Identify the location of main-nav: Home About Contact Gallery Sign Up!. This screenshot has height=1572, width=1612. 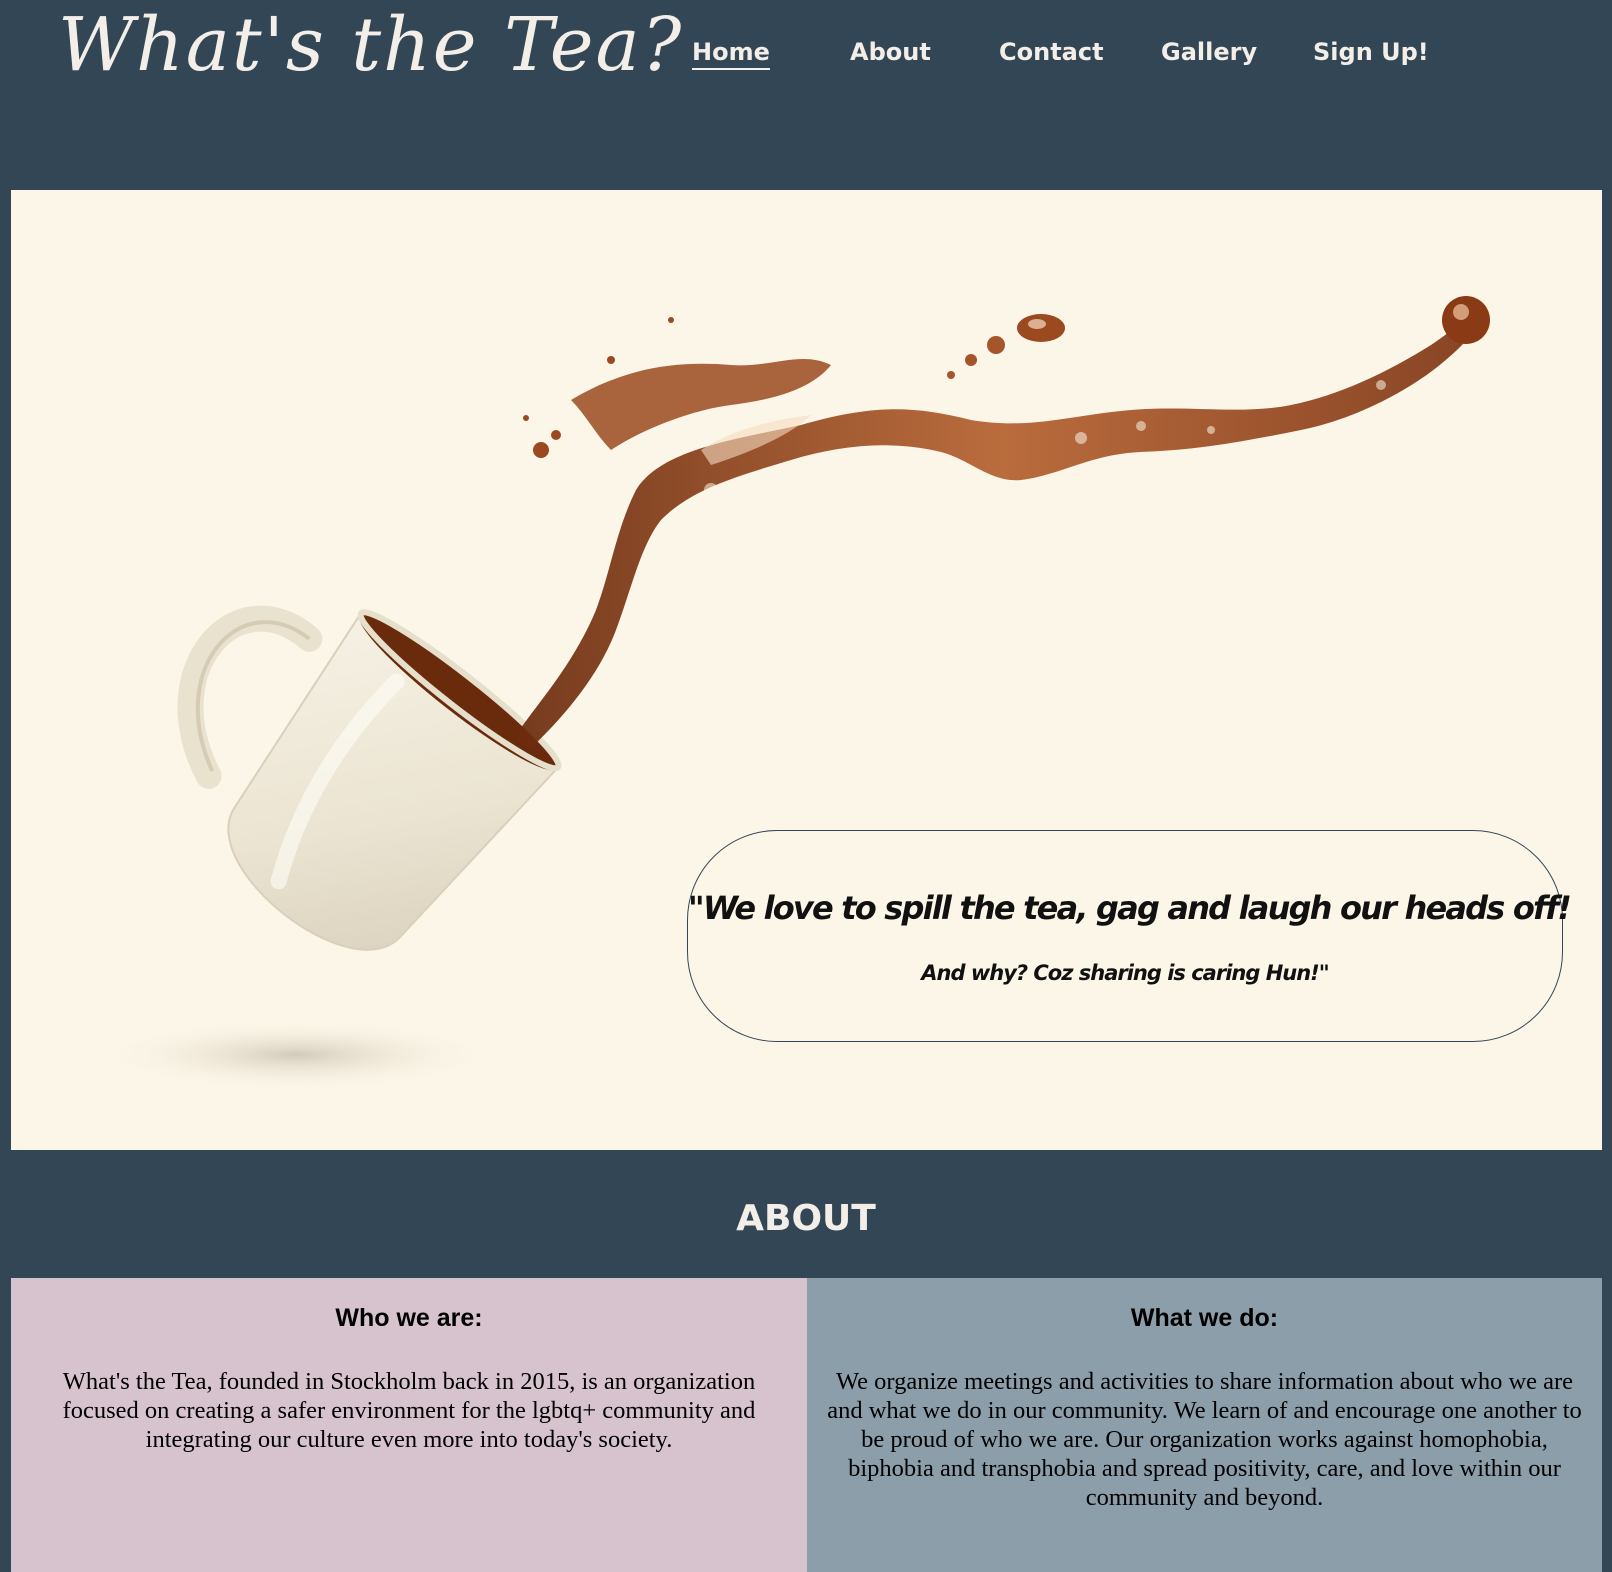
(806, 58).